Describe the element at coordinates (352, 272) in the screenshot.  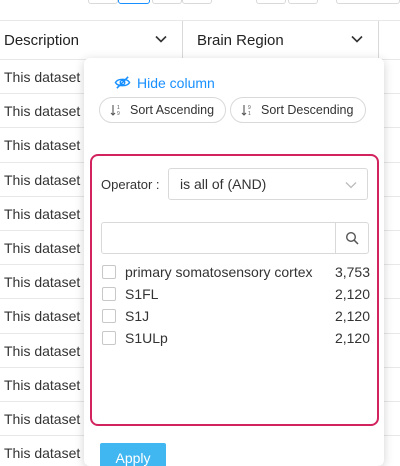
I see `option-count: 3,753` at that location.